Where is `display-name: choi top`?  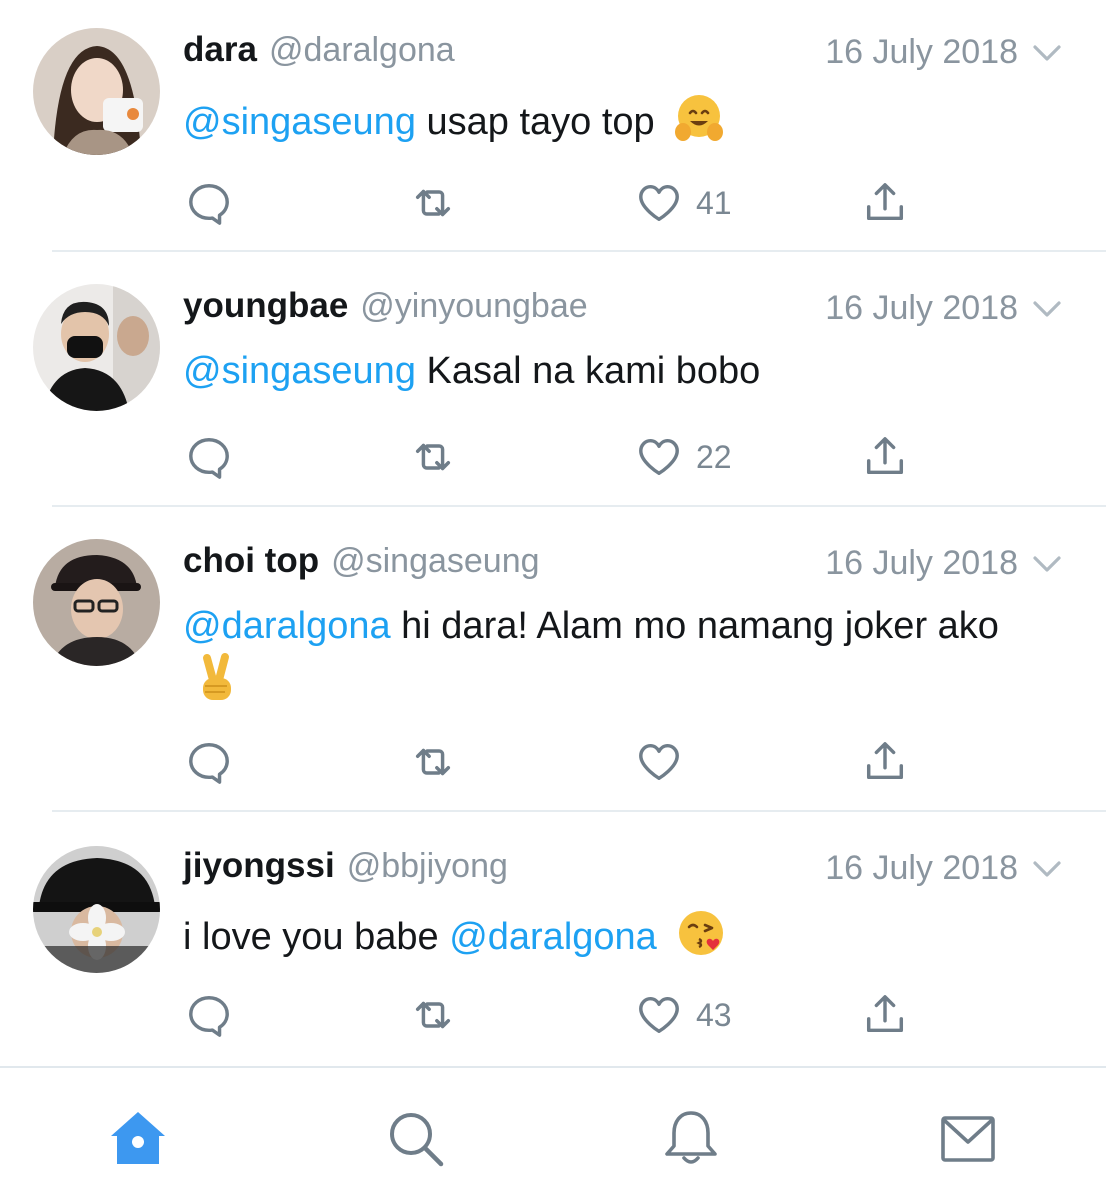 display-name: choi top is located at coordinates (251, 561).